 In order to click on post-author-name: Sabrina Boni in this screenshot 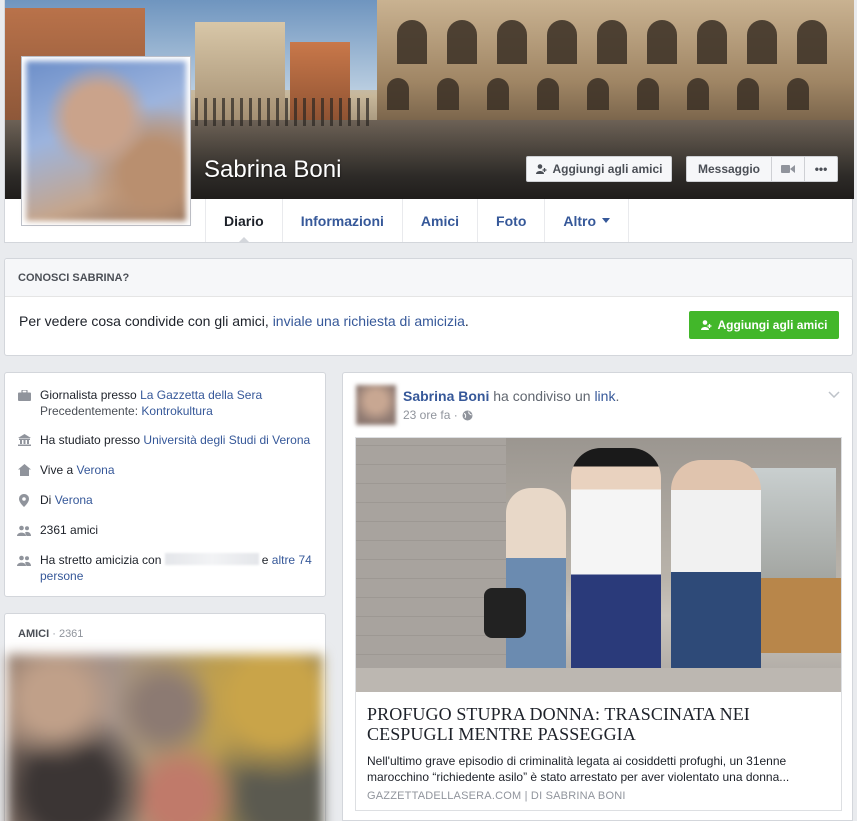, I will do `click(446, 396)`.